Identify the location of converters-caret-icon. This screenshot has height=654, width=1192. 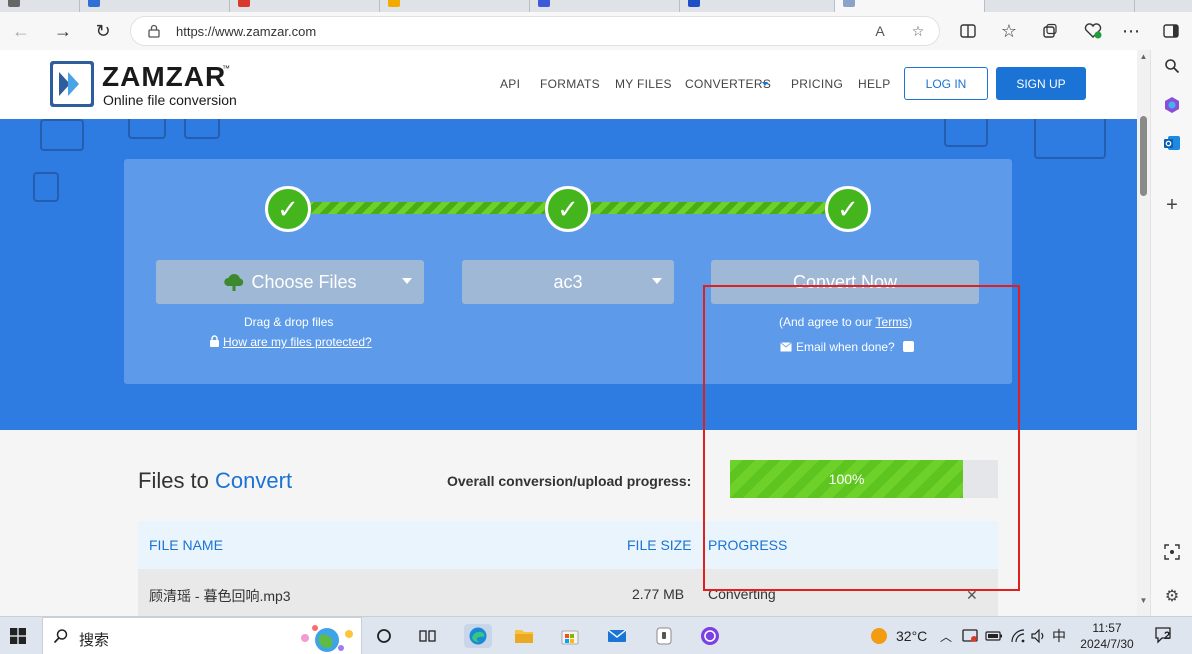
(765, 84).